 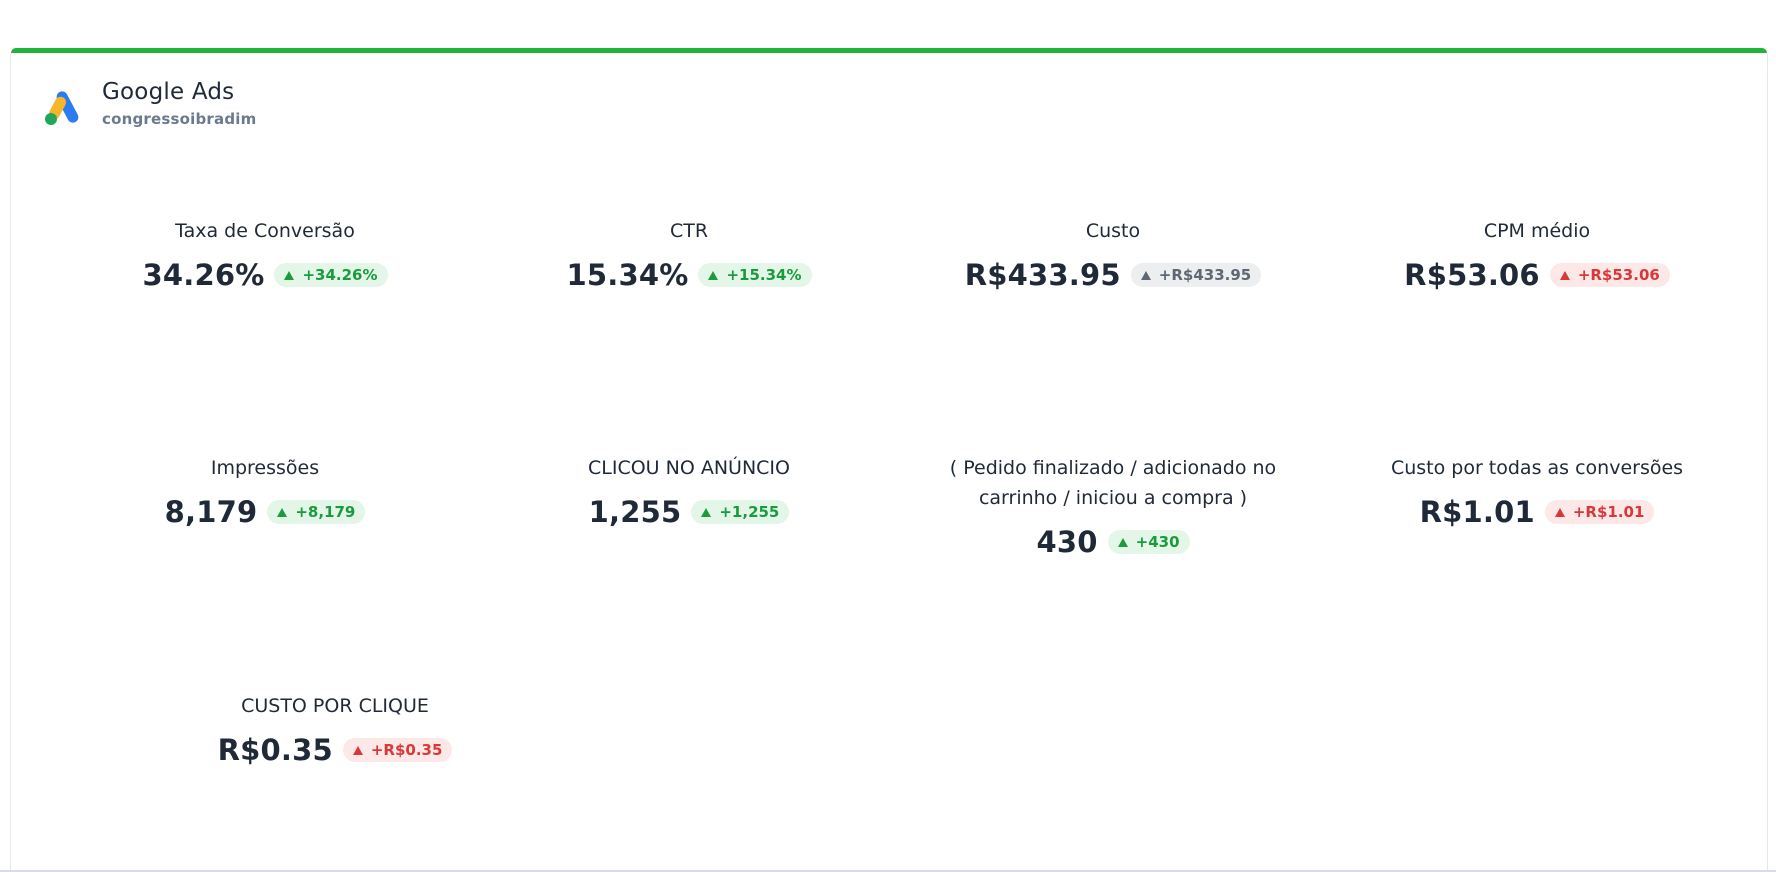 What do you see at coordinates (325, 512) in the screenshot?
I see `change-value: +8,179` at bounding box center [325, 512].